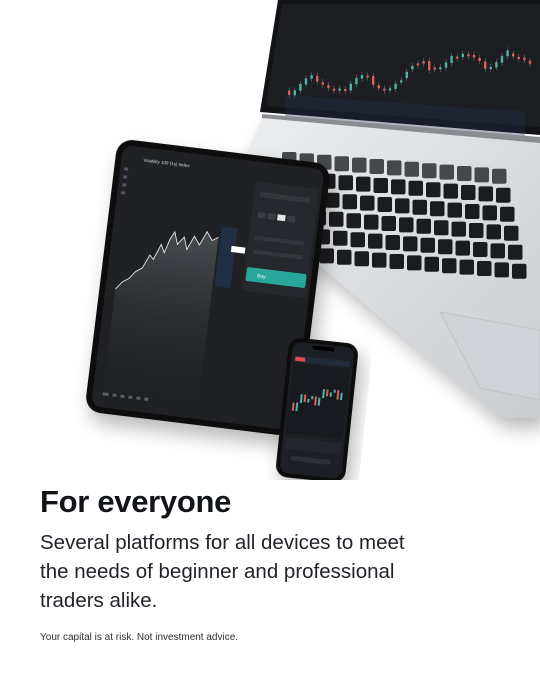 The width and height of the screenshot is (540, 675). I want to click on tablet-trade-panel: Buy, so click(281, 240).